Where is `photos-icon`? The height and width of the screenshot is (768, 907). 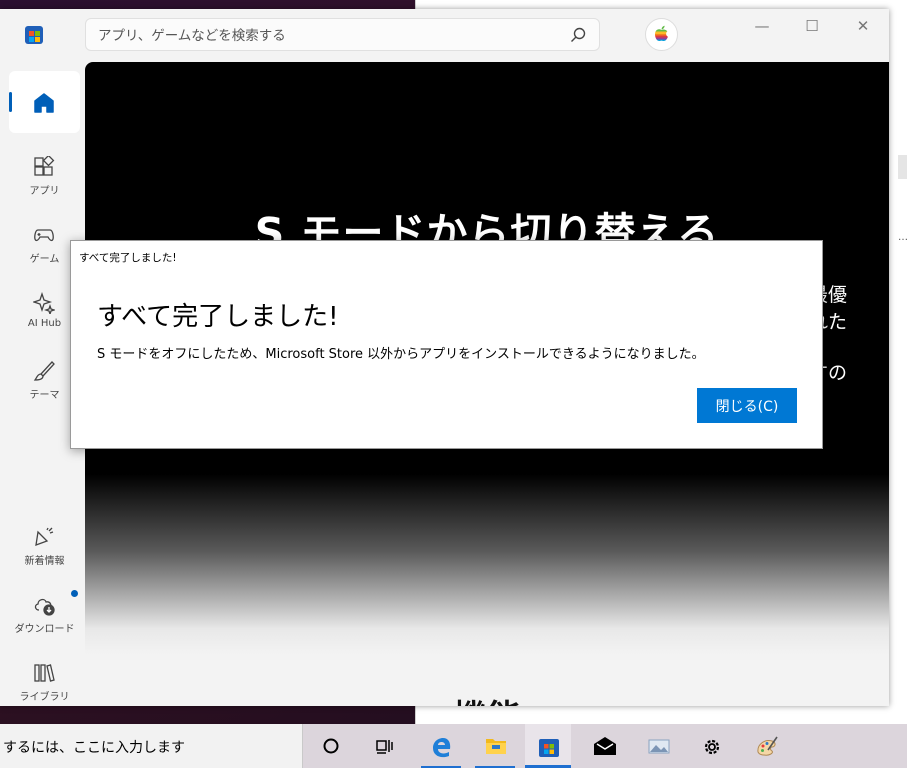
photos-icon is located at coordinates (659, 746).